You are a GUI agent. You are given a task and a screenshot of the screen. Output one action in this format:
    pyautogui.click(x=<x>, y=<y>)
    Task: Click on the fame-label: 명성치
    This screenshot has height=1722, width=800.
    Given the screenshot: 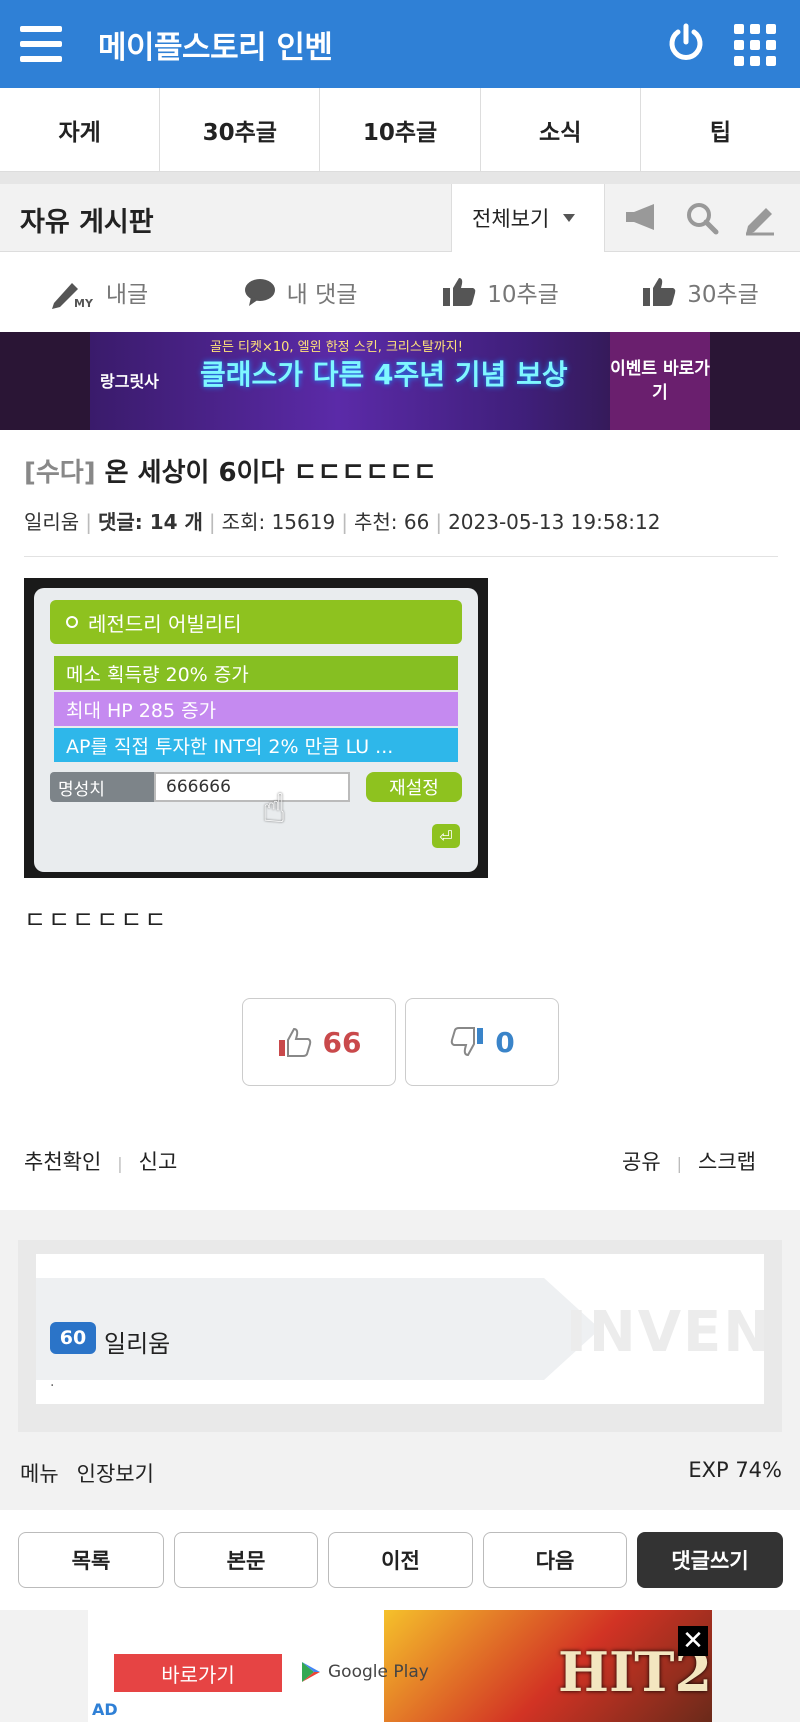 What is the action you would take?
    pyautogui.click(x=102, y=787)
    